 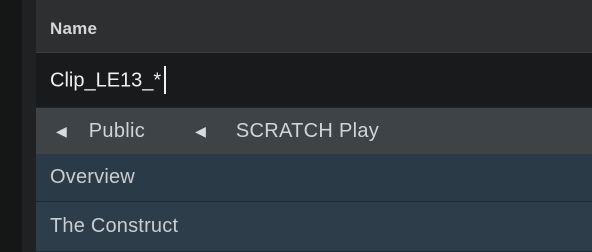 I want to click on list-item-label: The Construct, so click(x=114, y=226).